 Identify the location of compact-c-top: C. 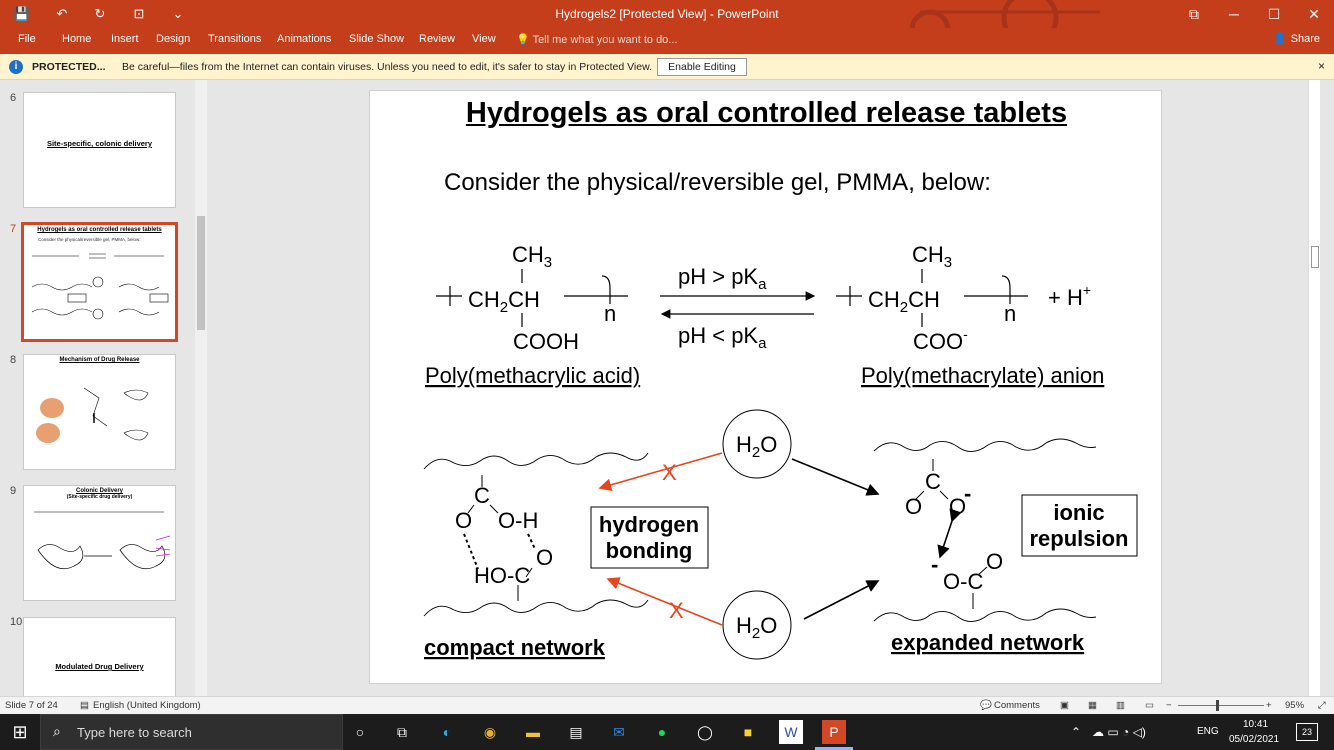
(482, 495).